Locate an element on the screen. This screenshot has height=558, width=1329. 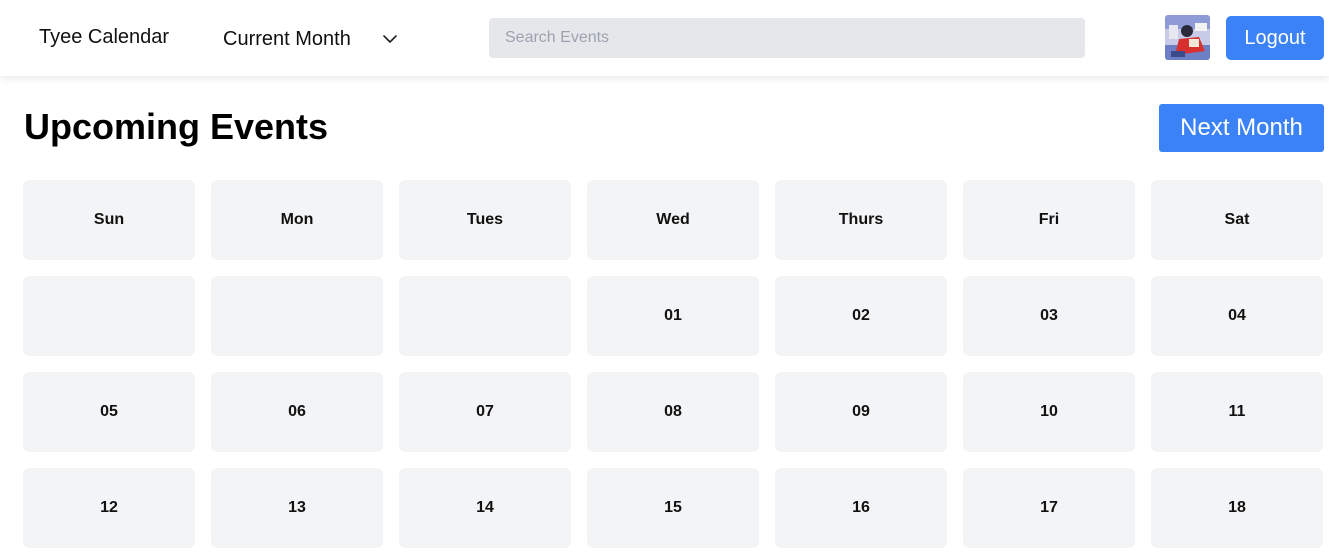
month-selector: Current Month is located at coordinates (311, 39).